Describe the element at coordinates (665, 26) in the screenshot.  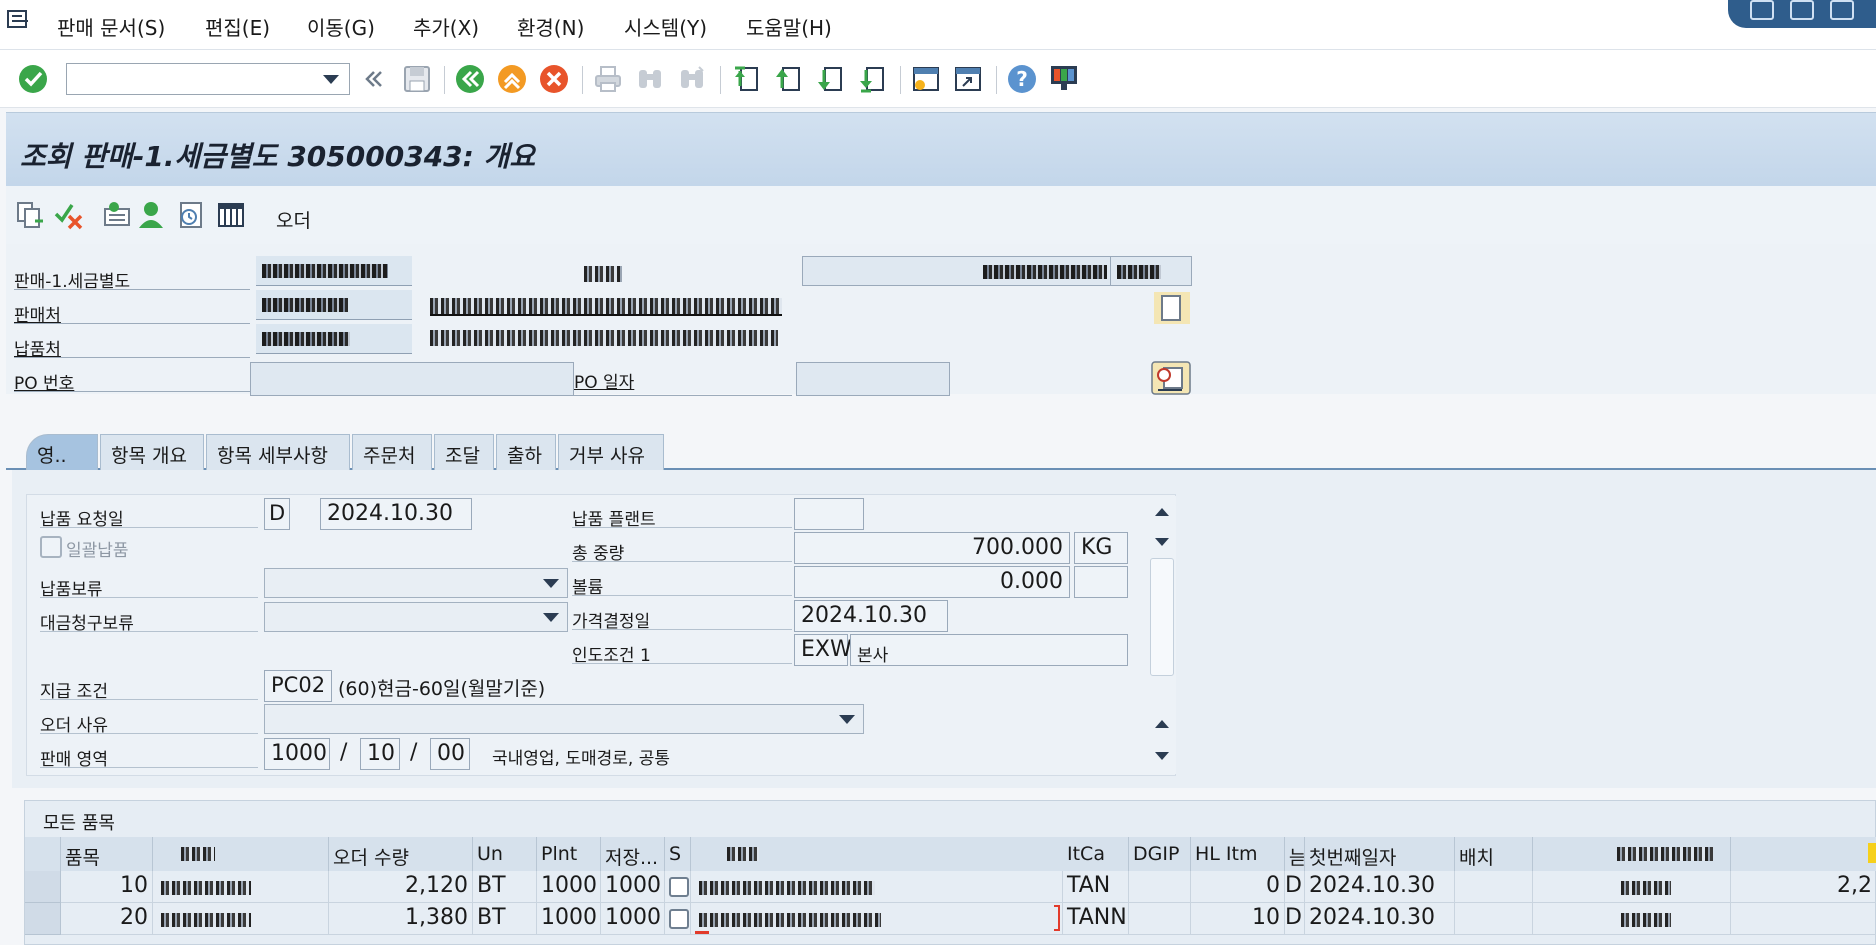
I see `menu-system: 시스템(Y)` at that location.